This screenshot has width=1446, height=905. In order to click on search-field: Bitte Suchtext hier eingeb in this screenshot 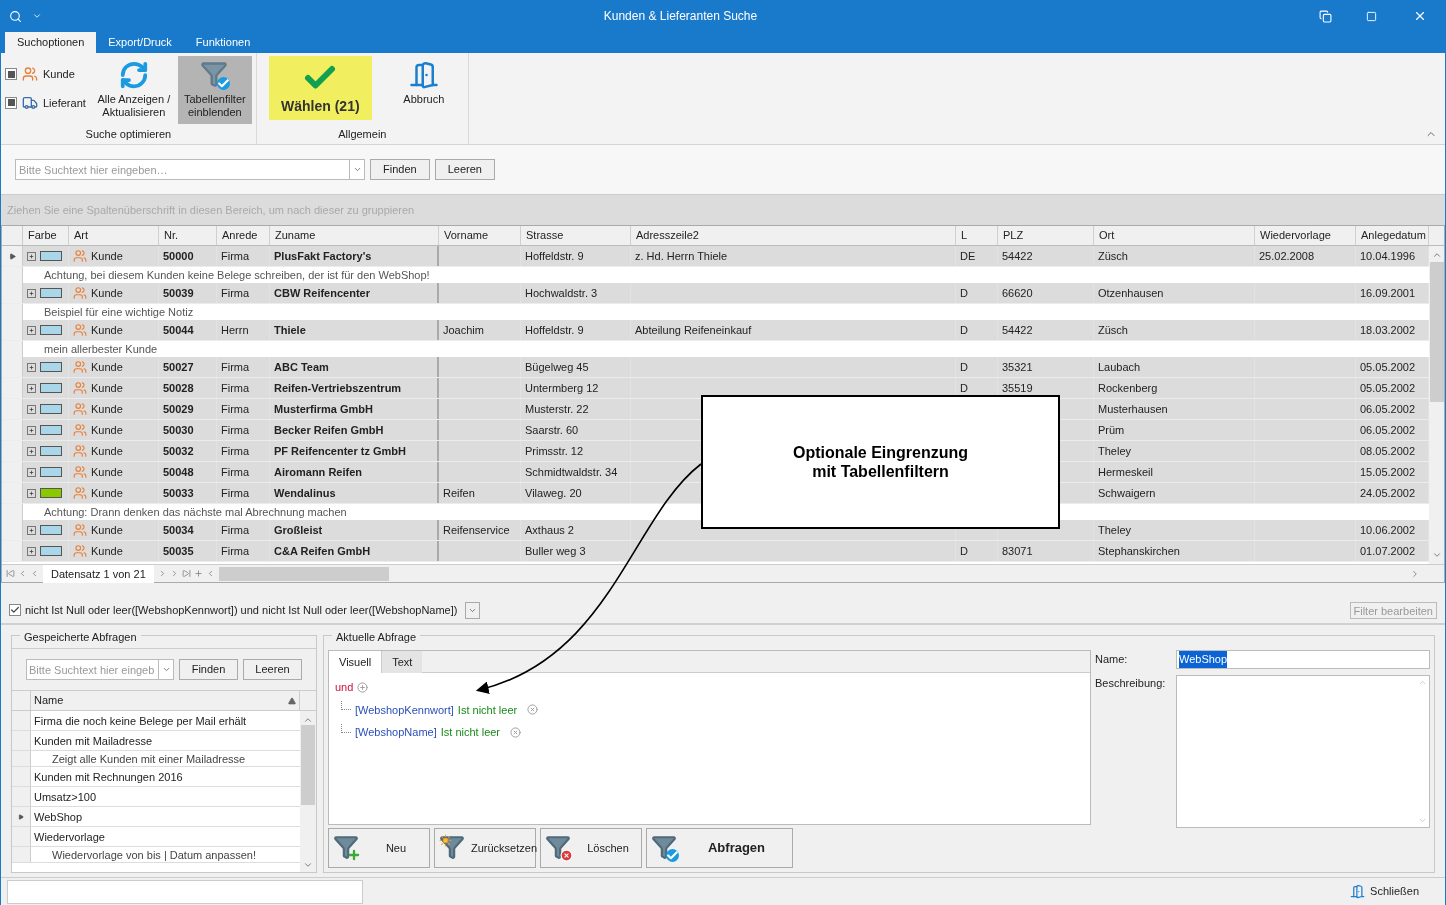, I will do `click(92, 669)`.